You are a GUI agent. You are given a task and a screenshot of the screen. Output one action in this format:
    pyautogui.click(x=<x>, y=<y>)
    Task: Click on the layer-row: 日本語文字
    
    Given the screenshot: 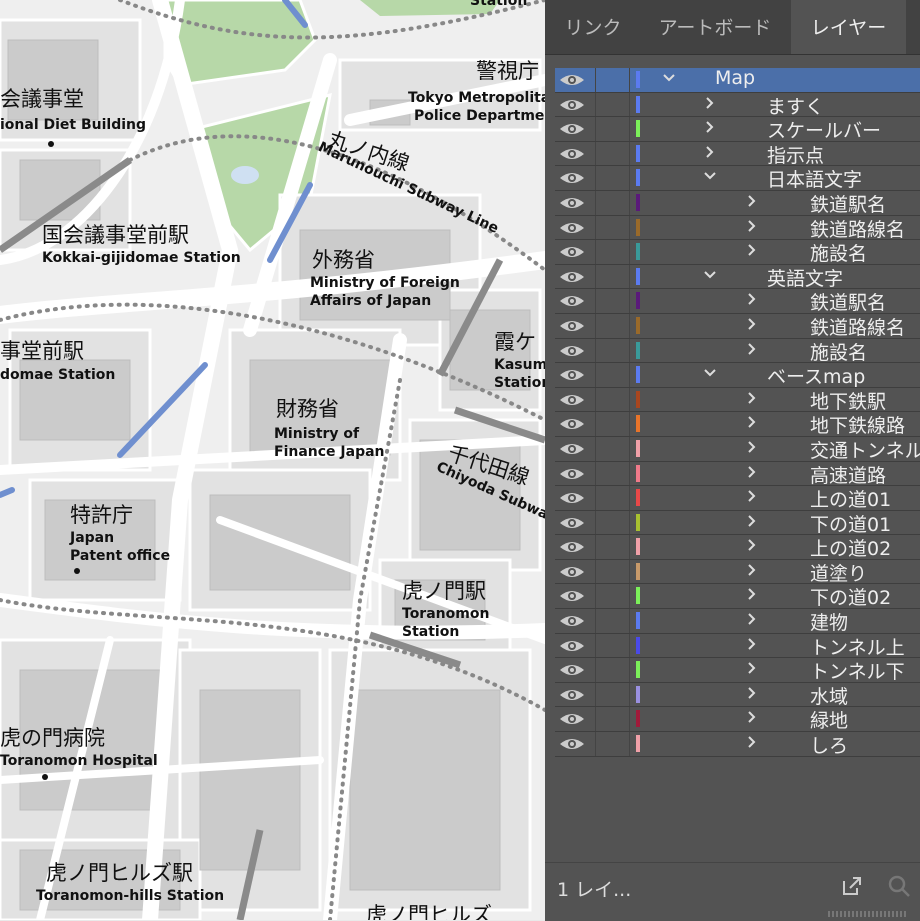 What is the action you would take?
    pyautogui.click(x=737, y=178)
    